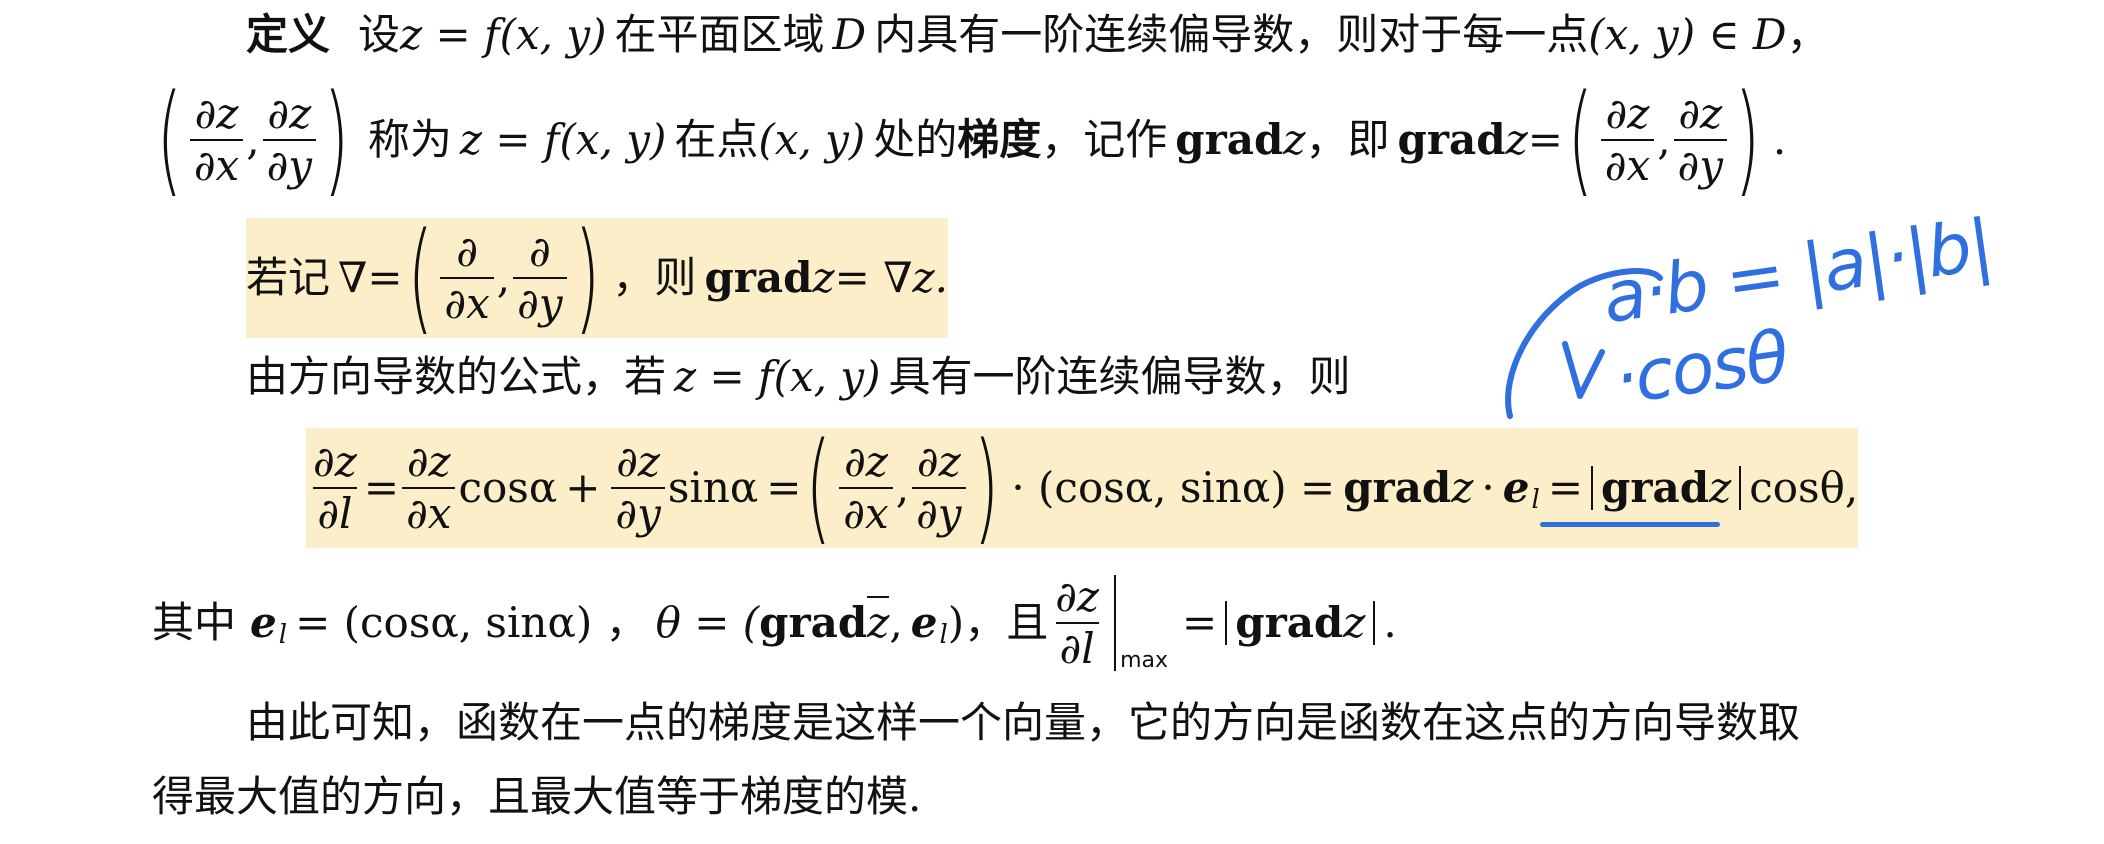 The image size is (2104, 844). Describe the element at coordinates (409, 139) in the screenshot. I see `text: 称为` at that location.